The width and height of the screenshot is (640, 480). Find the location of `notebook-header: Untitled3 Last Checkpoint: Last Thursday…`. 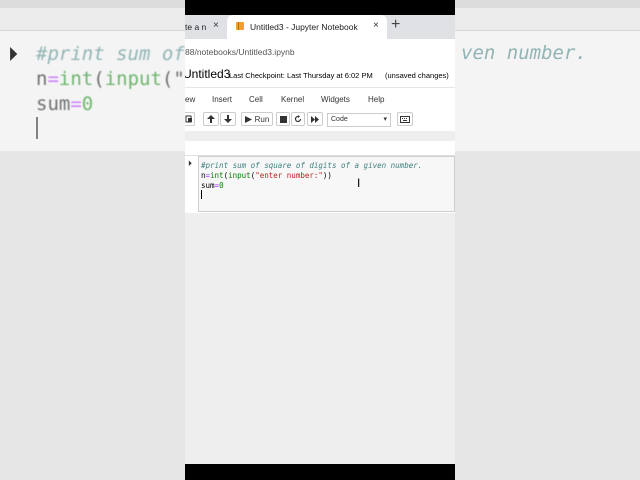

notebook-header: Untitled3 Last Checkpoint: Last Thursday… is located at coordinates (320, 76).